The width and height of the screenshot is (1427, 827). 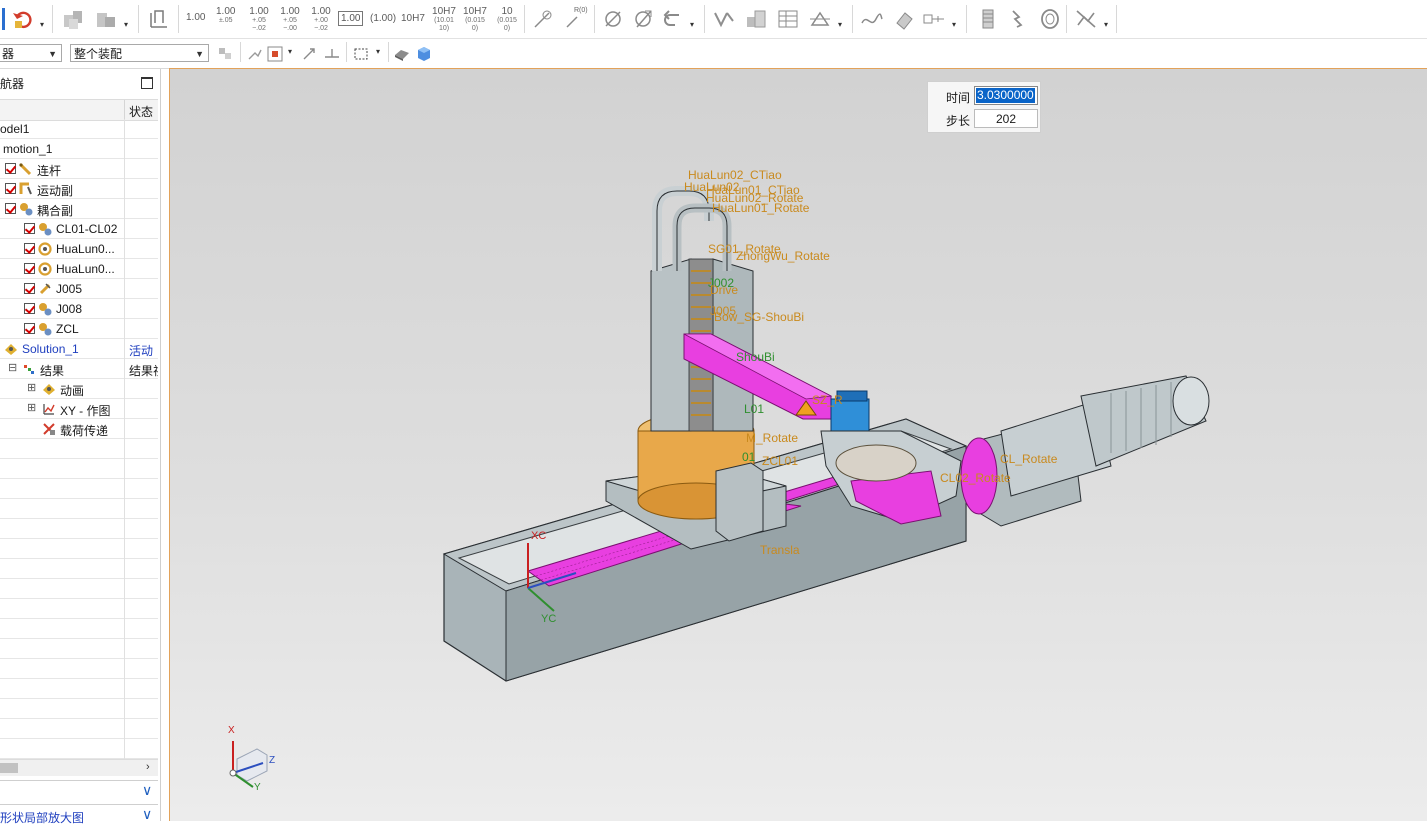 What do you see at coordinates (378, 51) in the screenshot?
I see `select-mode-dropdown-icon: ▾` at bounding box center [378, 51].